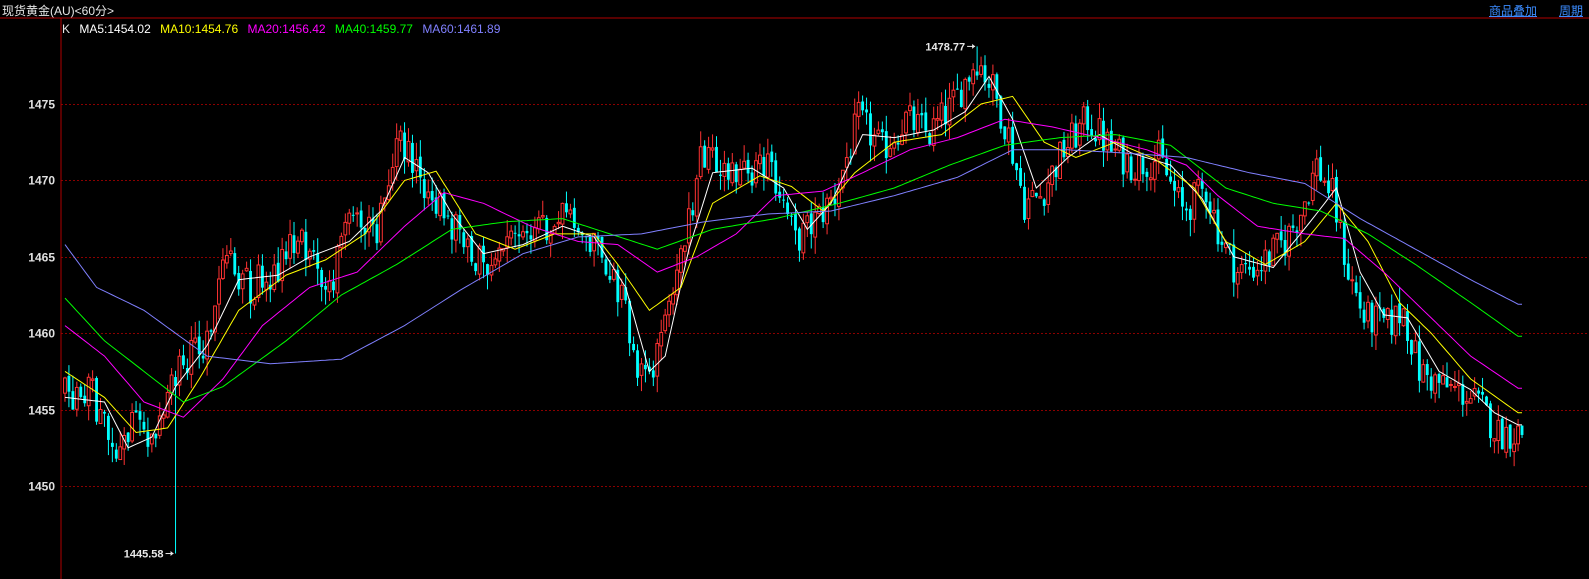 The image size is (1589, 579). Describe the element at coordinates (144, 555) in the screenshot. I see `annotation-label: 1445.58` at that location.